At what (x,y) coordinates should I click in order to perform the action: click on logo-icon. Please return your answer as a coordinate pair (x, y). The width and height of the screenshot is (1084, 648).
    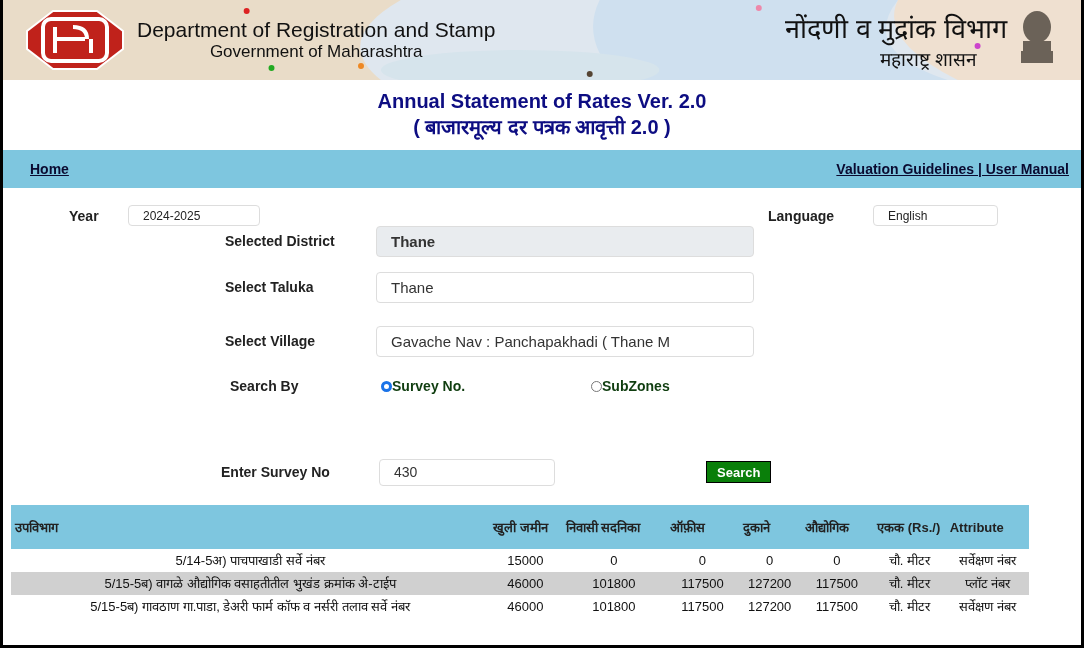
    Looking at the image, I should click on (75, 40).